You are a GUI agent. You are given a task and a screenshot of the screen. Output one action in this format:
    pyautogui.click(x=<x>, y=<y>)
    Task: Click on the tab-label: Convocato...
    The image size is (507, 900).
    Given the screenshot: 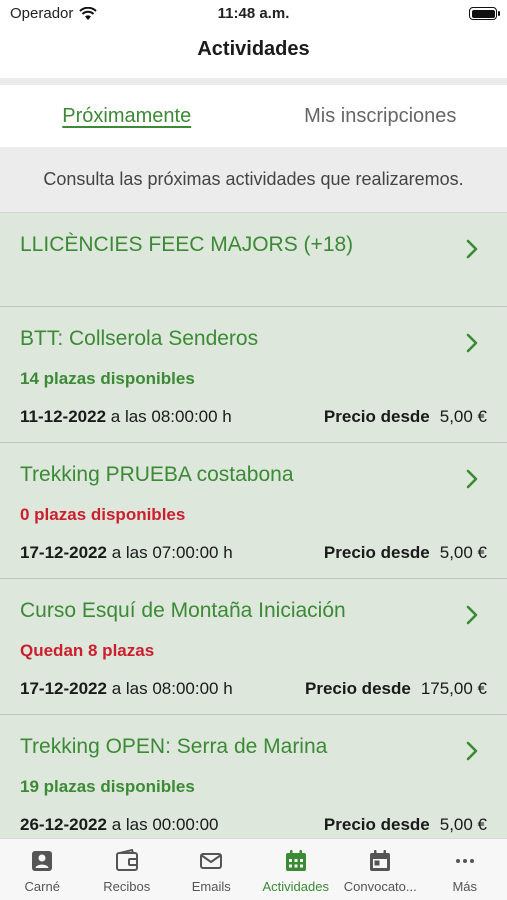 What is the action you would take?
    pyautogui.click(x=380, y=886)
    